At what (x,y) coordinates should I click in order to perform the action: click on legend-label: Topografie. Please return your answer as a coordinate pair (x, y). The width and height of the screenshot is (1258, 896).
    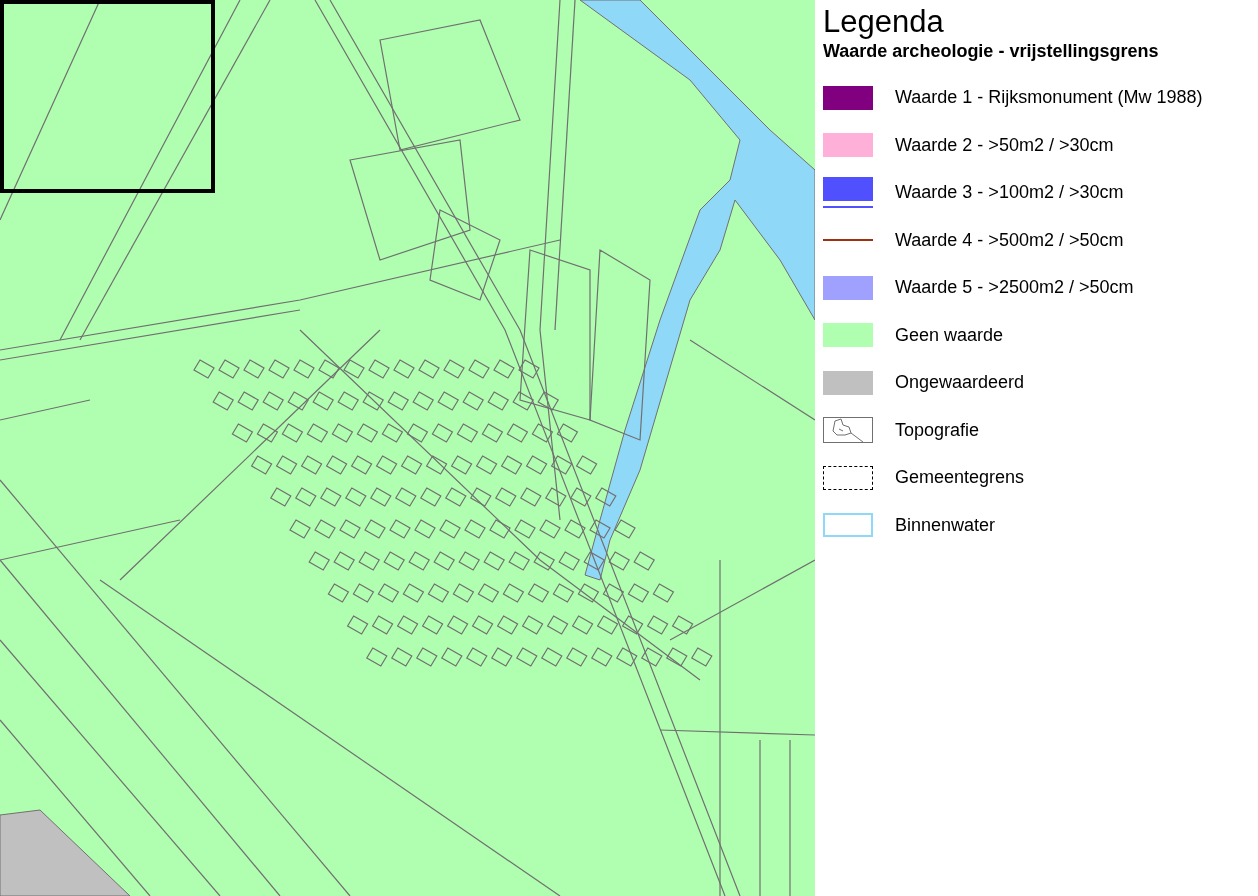
    Looking at the image, I should click on (937, 430).